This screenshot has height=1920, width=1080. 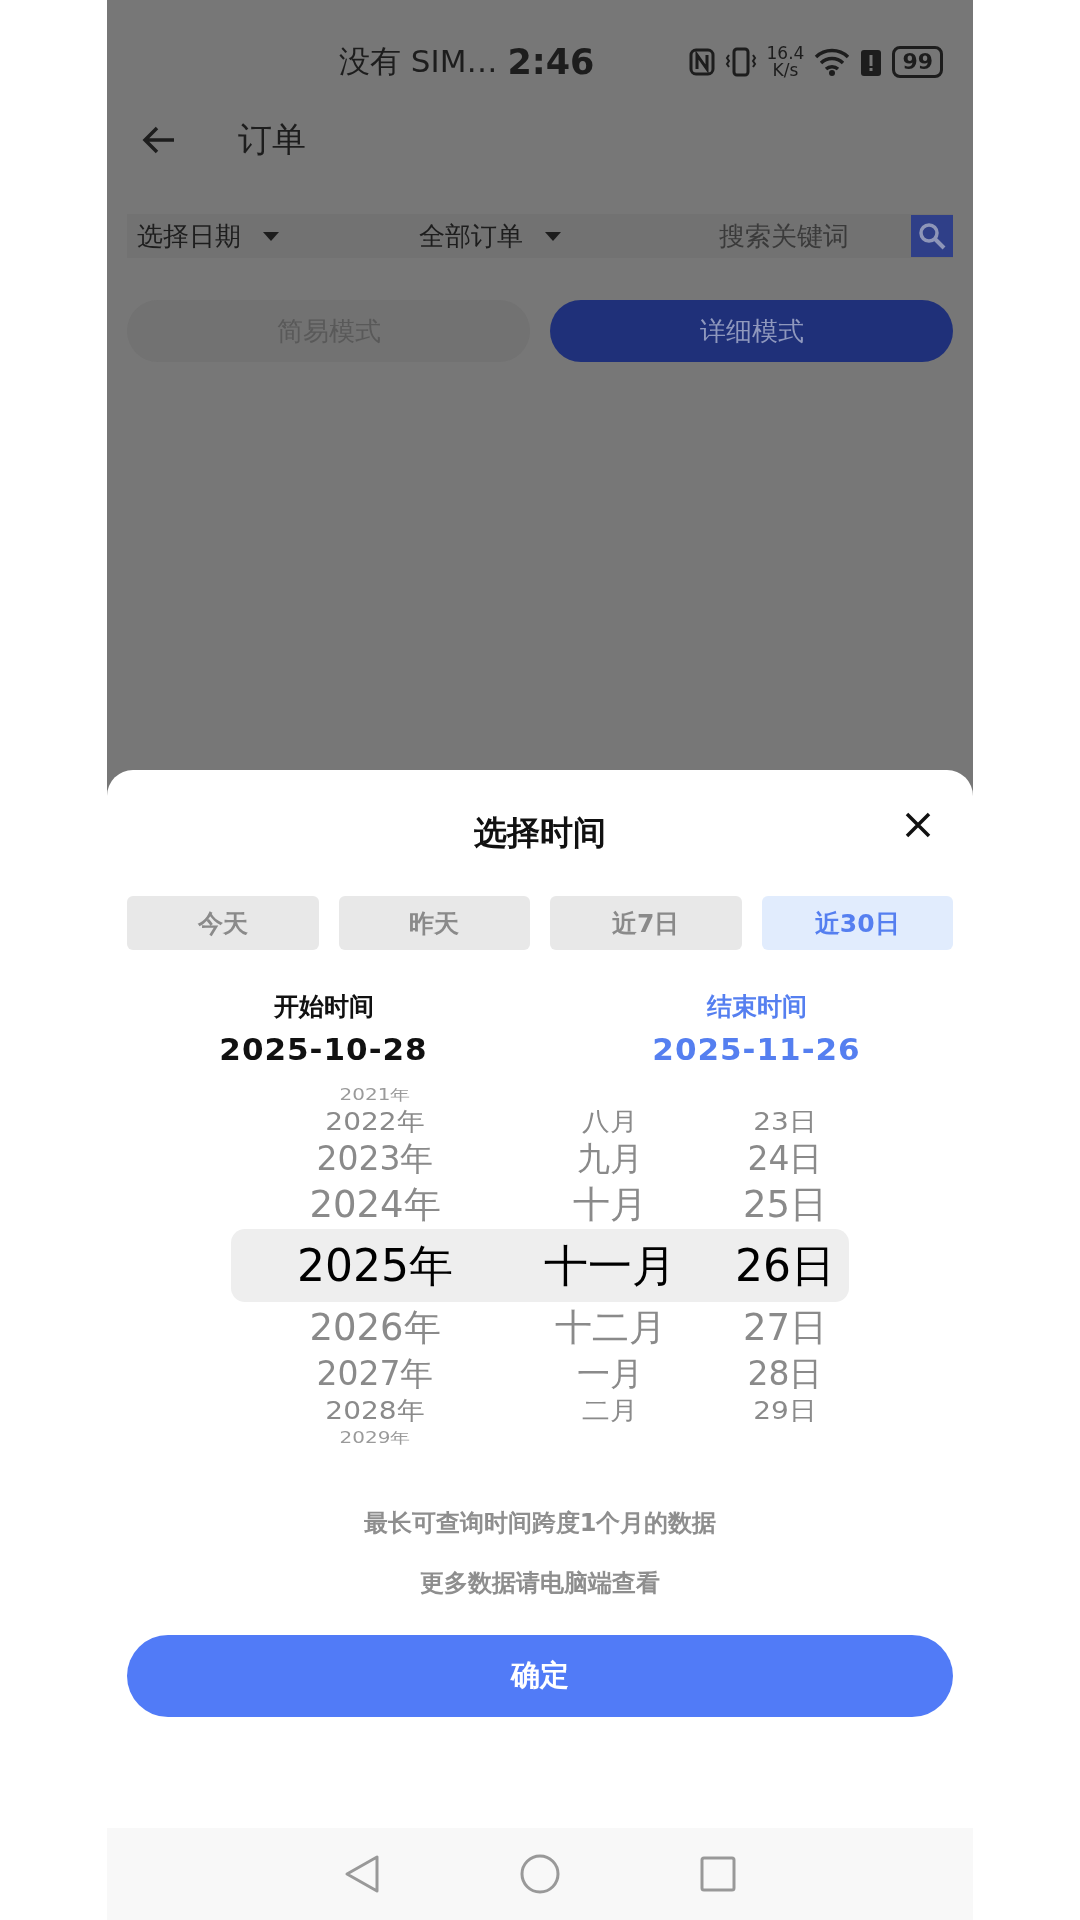 I want to click on back-triangle-icon, so click(x=362, y=1874).